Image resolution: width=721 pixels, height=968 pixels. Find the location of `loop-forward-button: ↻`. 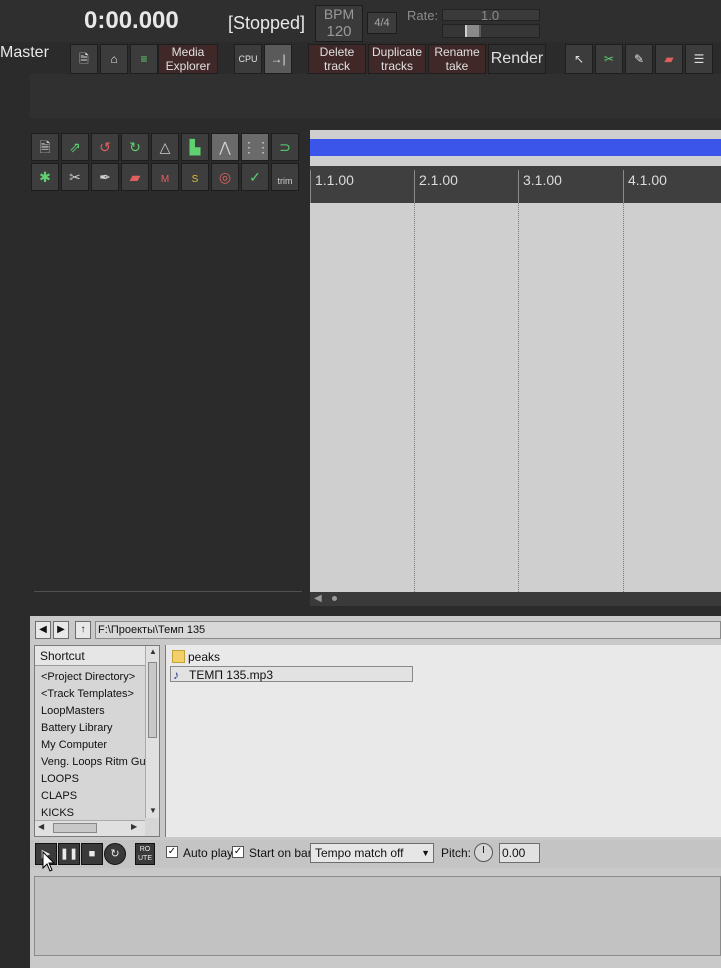

loop-forward-button: ↻ is located at coordinates (135, 147).